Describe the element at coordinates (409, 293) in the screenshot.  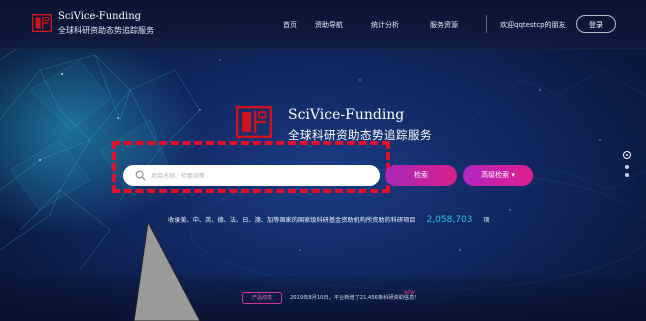
I see `new-mark: NEW` at that location.